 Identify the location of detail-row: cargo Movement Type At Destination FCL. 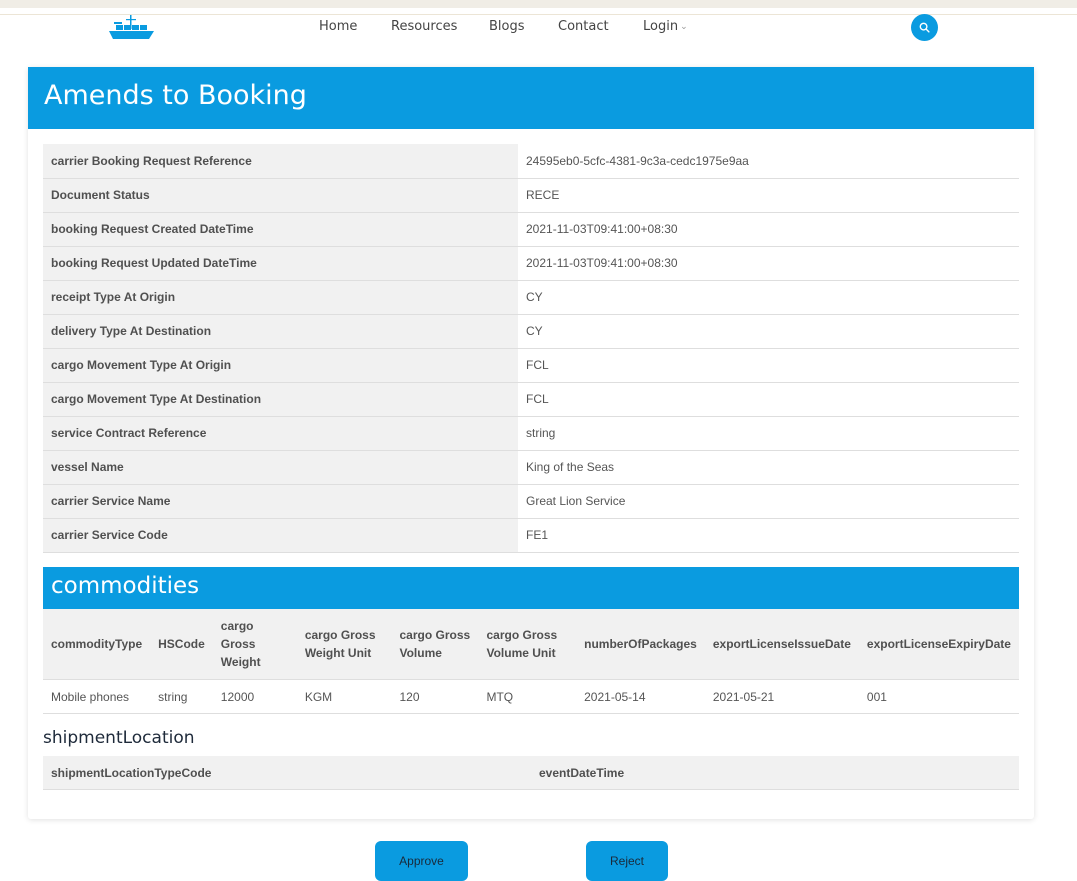
(531, 399).